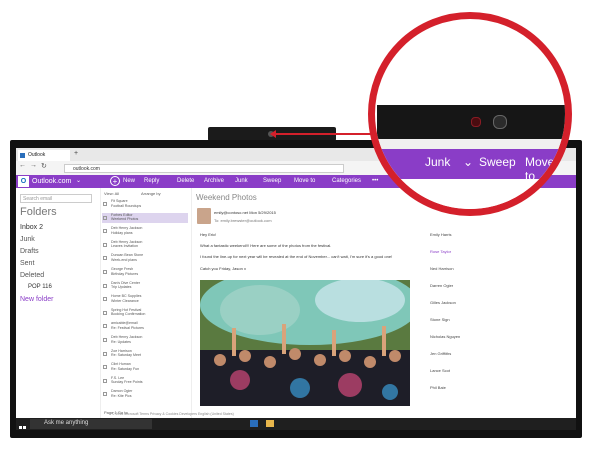 The image size is (590, 455). What do you see at coordinates (33, 165) in the screenshot?
I see `forward-icon: →` at bounding box center [33, 165].